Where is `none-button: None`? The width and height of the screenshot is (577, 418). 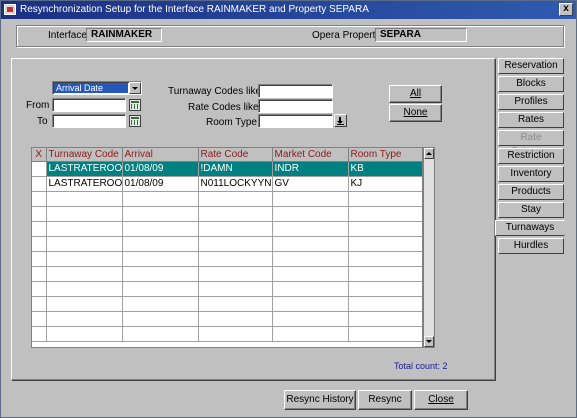
none-button: None is located at coordinates (415, 113).